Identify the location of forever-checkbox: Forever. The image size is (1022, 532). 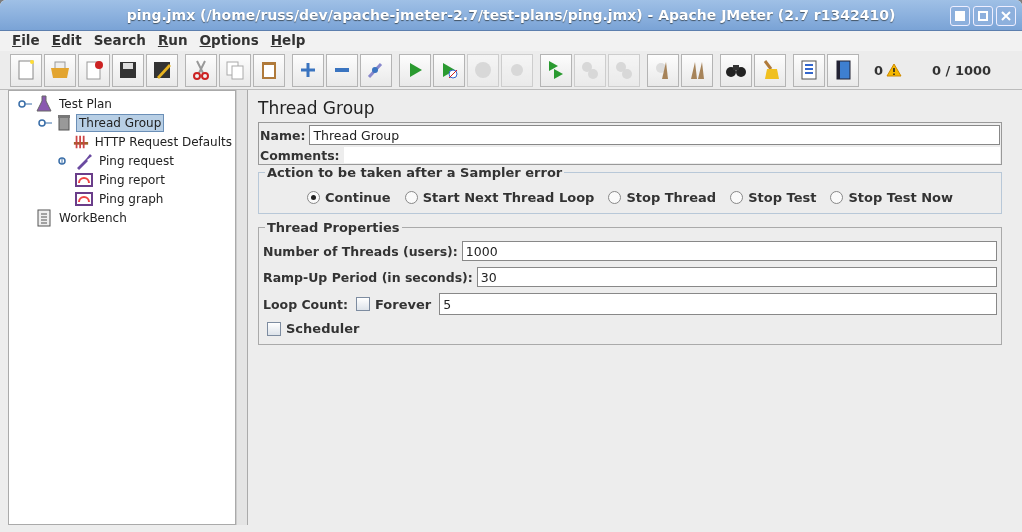
(394, 304).